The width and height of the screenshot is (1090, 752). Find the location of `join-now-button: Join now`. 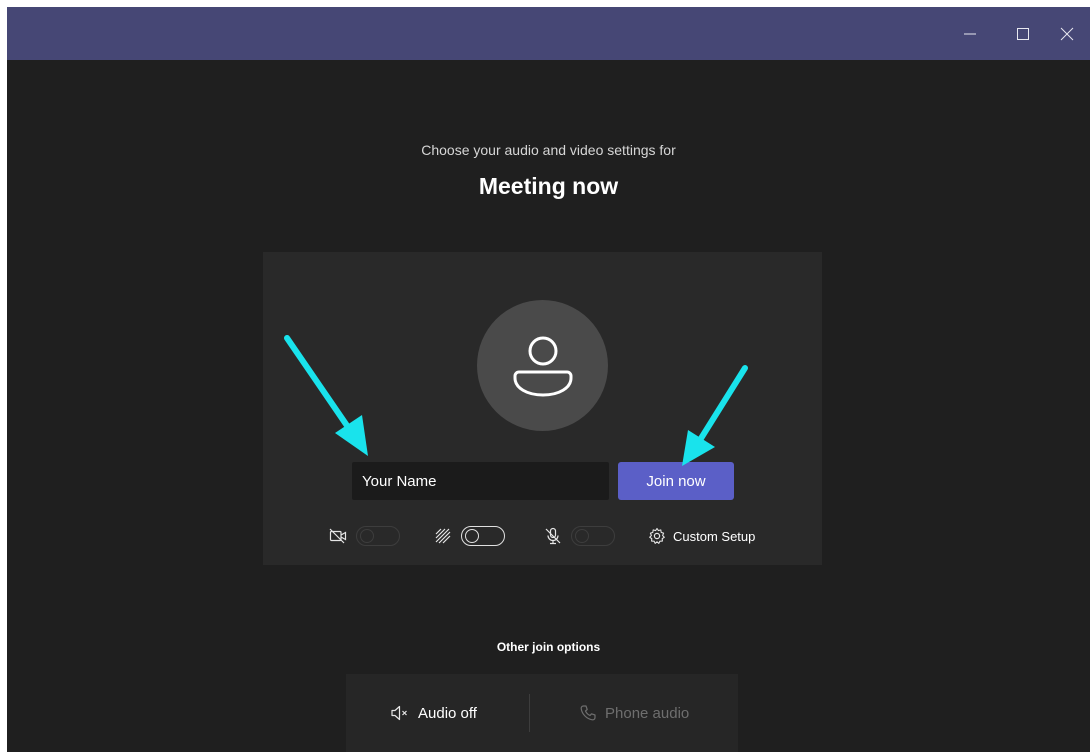

join-now-button: Join now is located at coordinates (676, 481).